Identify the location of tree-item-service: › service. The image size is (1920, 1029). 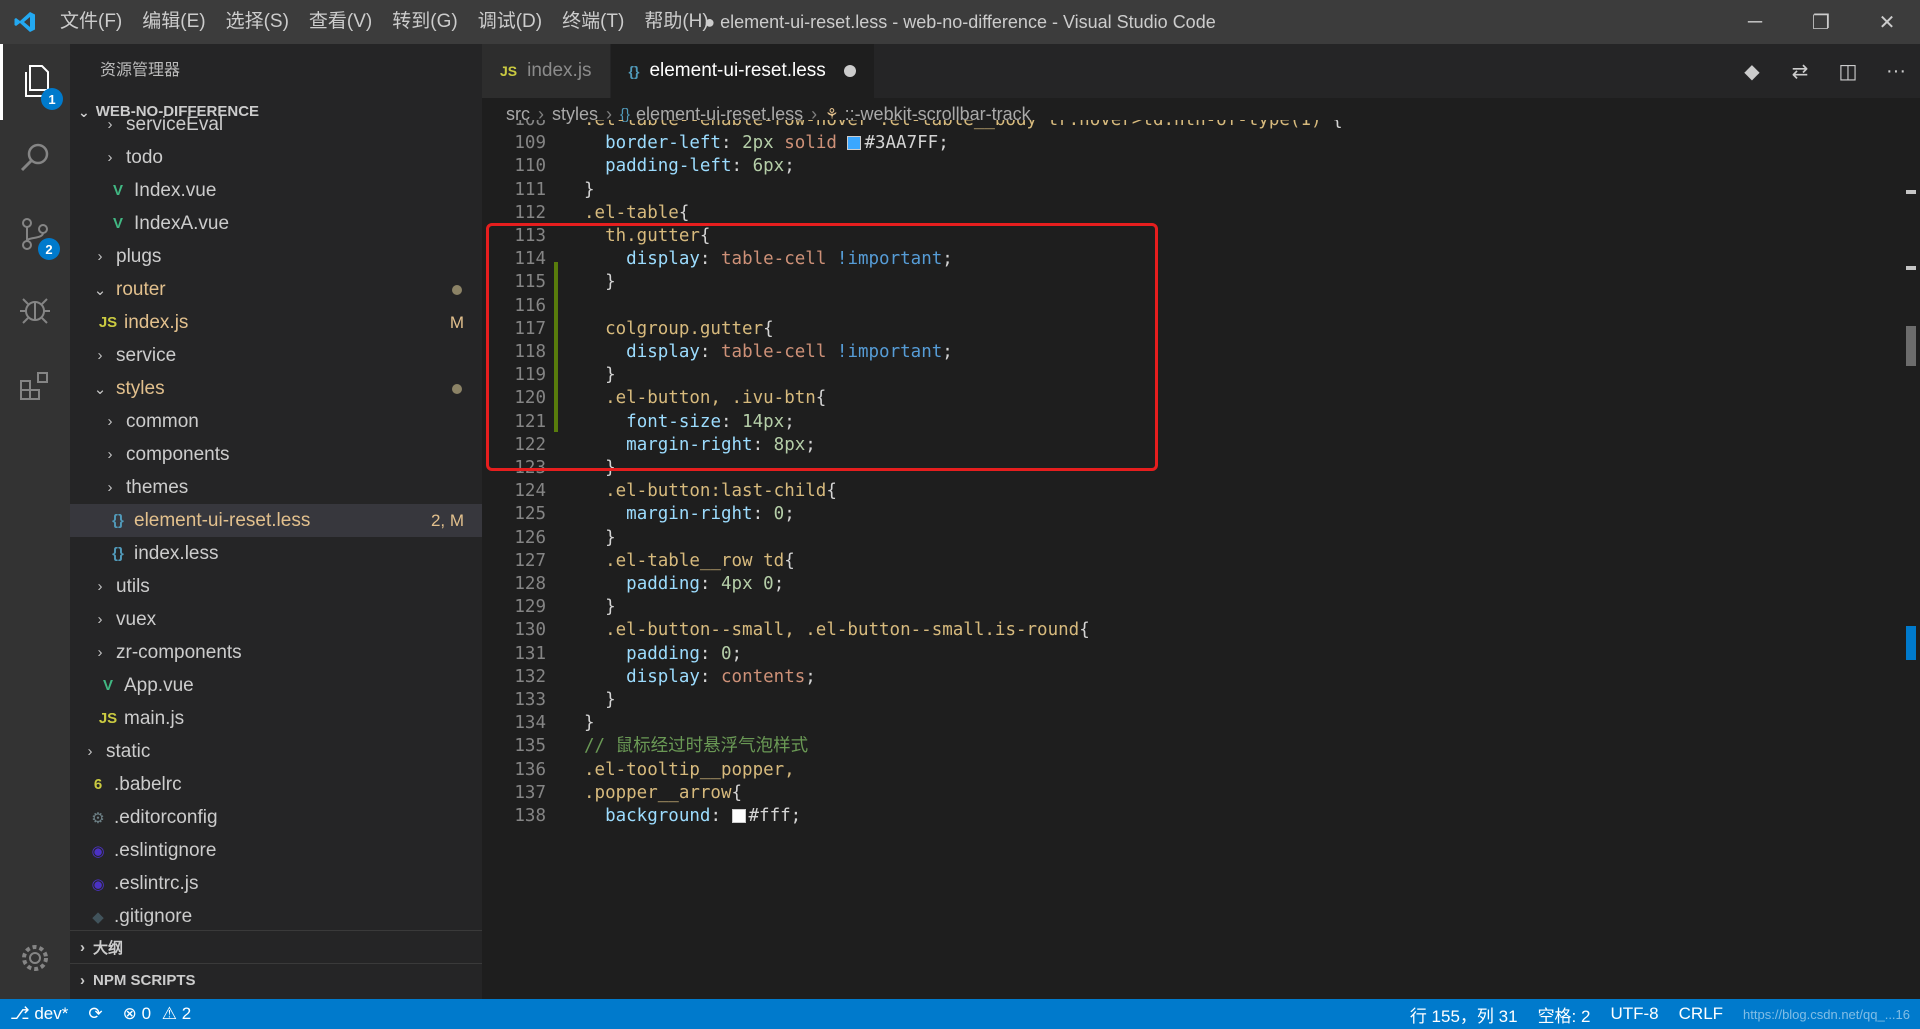
(276, 355).